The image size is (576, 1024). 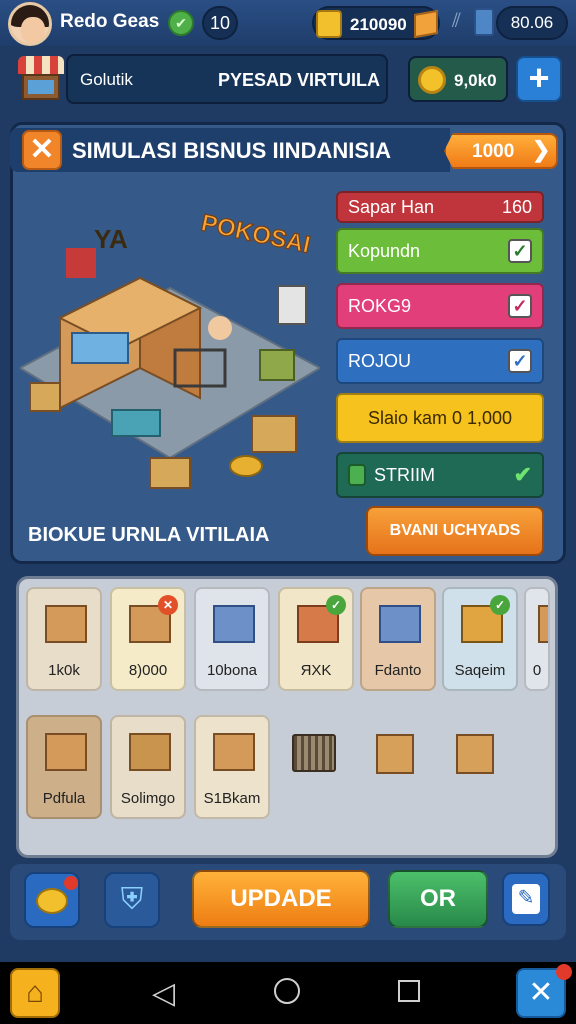 I want to click on gold-coins-icon, so click(x=329, y=24).